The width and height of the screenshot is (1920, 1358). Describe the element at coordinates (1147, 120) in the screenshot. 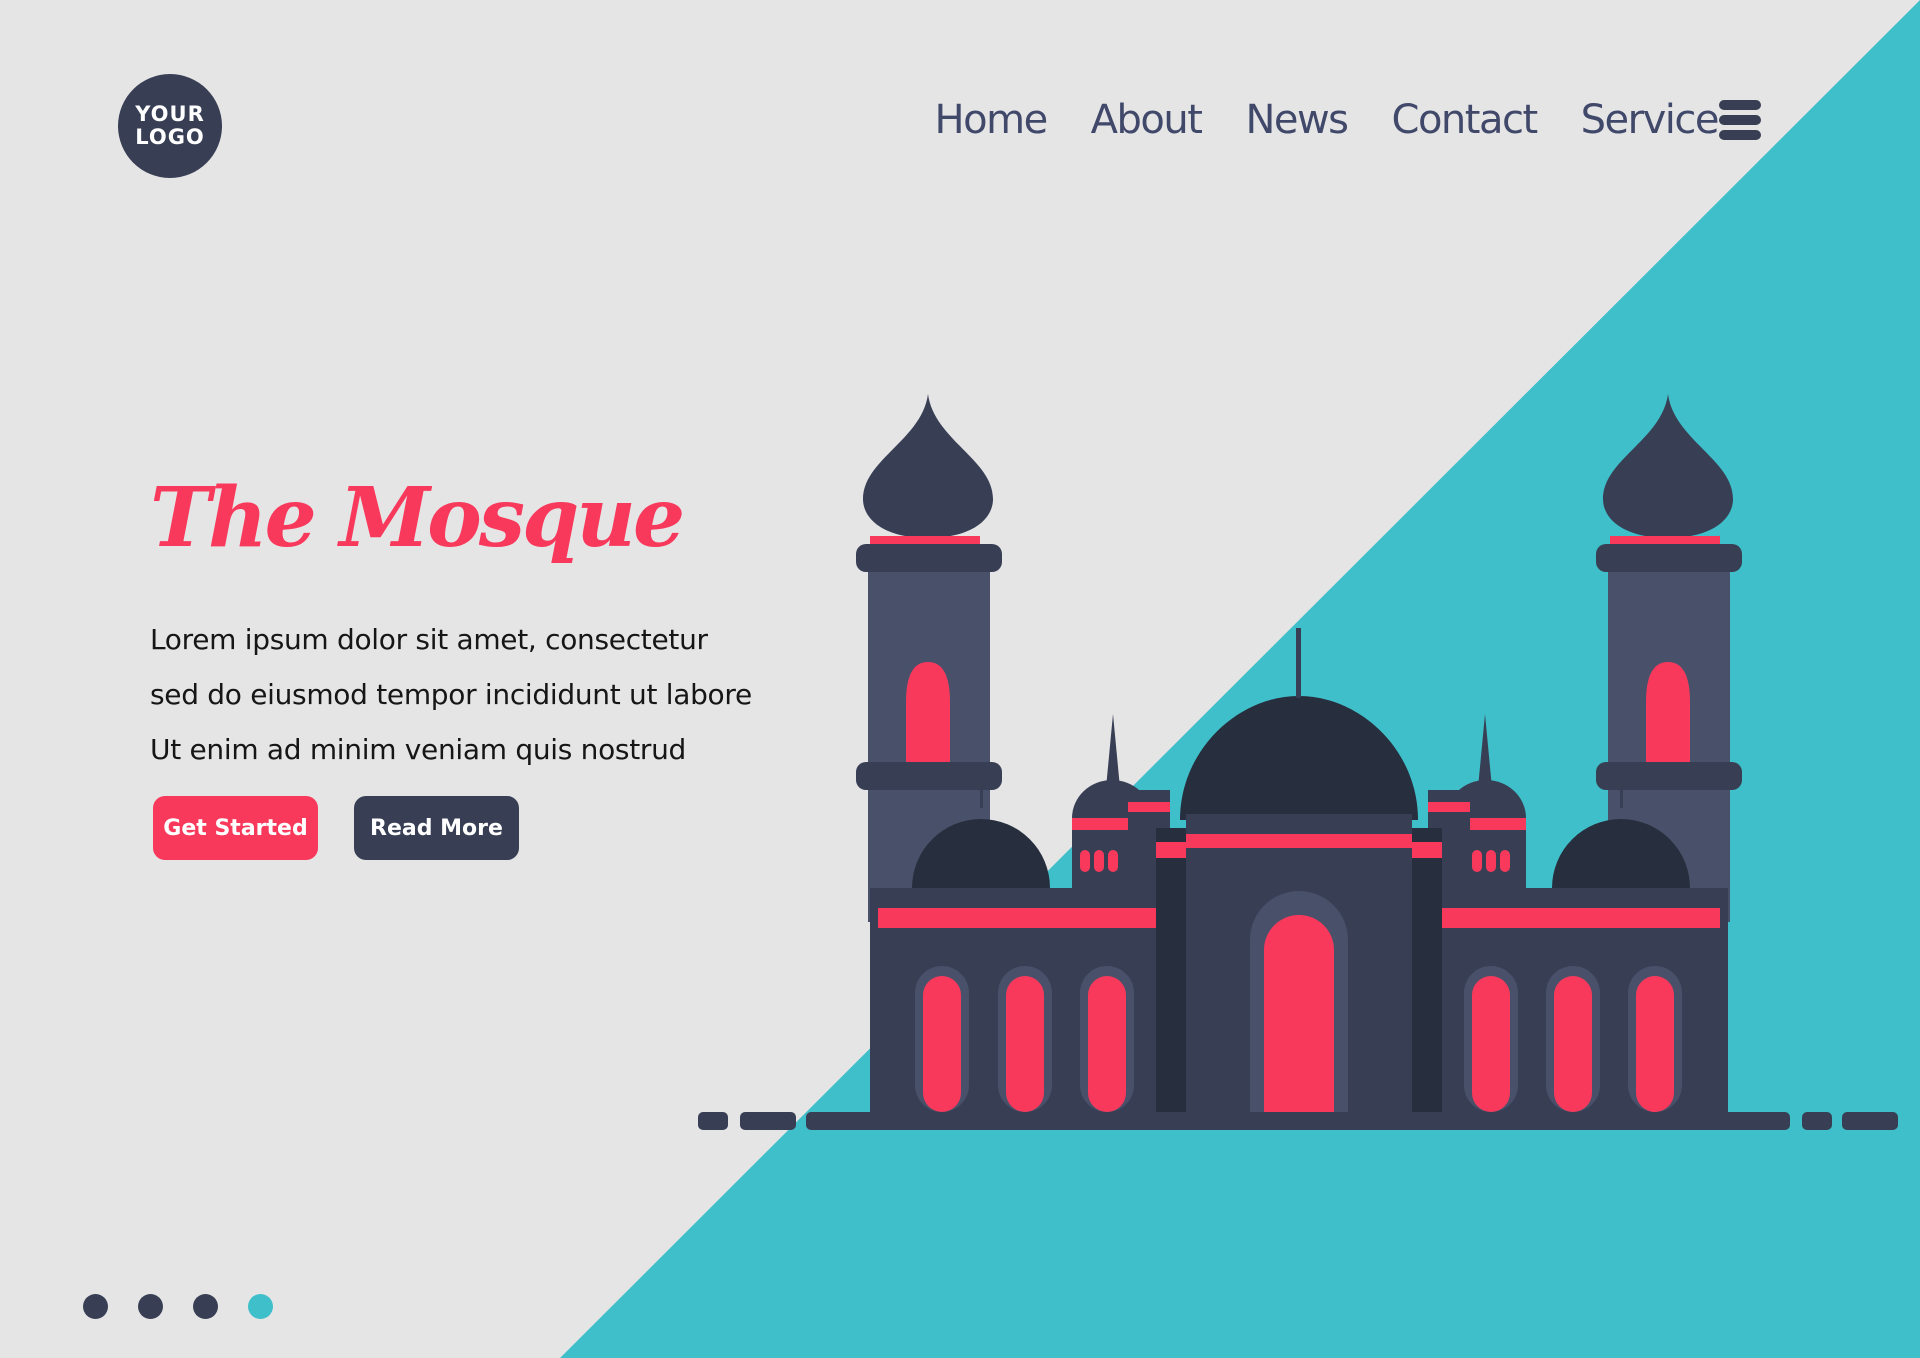

I see `nav-about: About` at that location.